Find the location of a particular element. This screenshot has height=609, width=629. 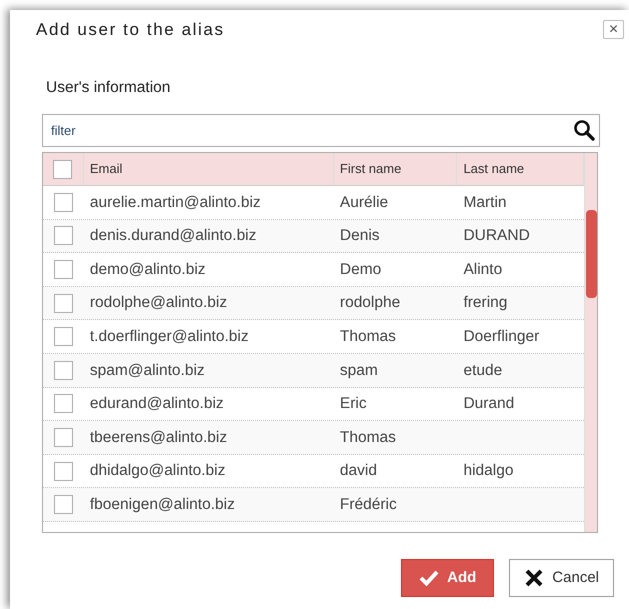

table-cell-text: Eric is located at coordinates (353, 404).